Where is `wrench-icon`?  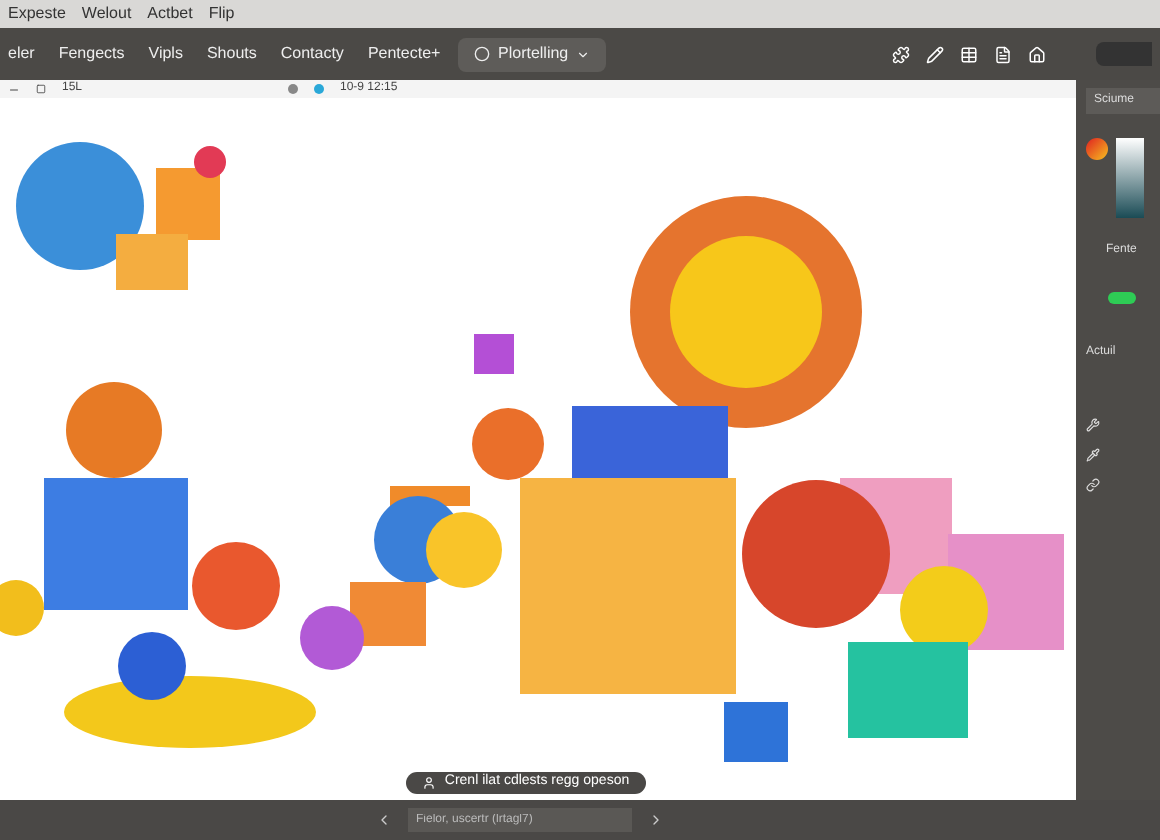
wrench-icon is located at coordinates (1093, 425).